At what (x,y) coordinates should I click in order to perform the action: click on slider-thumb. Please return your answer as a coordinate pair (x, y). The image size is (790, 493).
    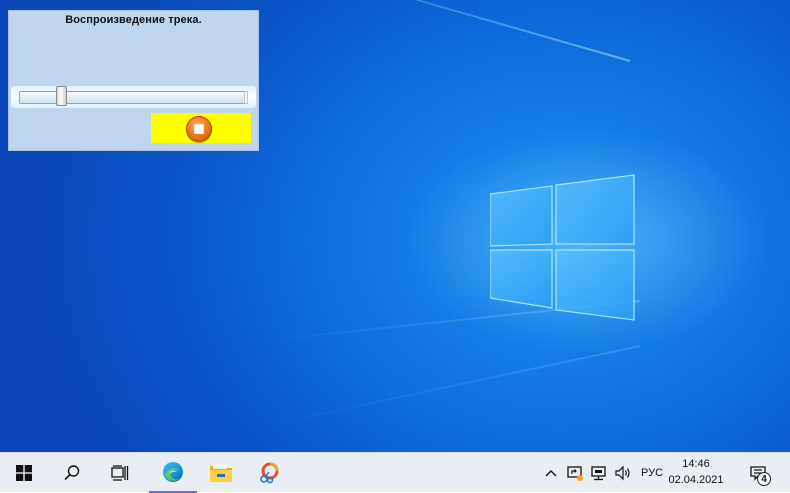
    Looking at the image, I should click on (61, 96).